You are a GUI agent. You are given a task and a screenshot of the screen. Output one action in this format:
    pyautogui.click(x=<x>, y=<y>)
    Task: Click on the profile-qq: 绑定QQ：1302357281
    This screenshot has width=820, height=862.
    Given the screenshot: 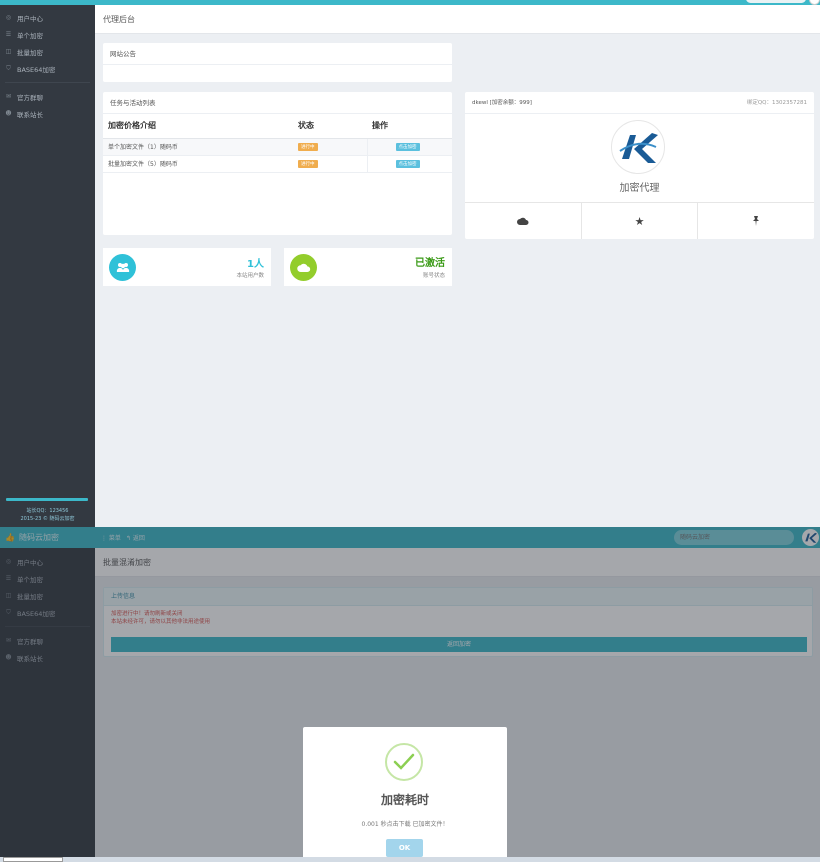 What is the action you would take?
    pyautogui.click(x=776, y=103)
    